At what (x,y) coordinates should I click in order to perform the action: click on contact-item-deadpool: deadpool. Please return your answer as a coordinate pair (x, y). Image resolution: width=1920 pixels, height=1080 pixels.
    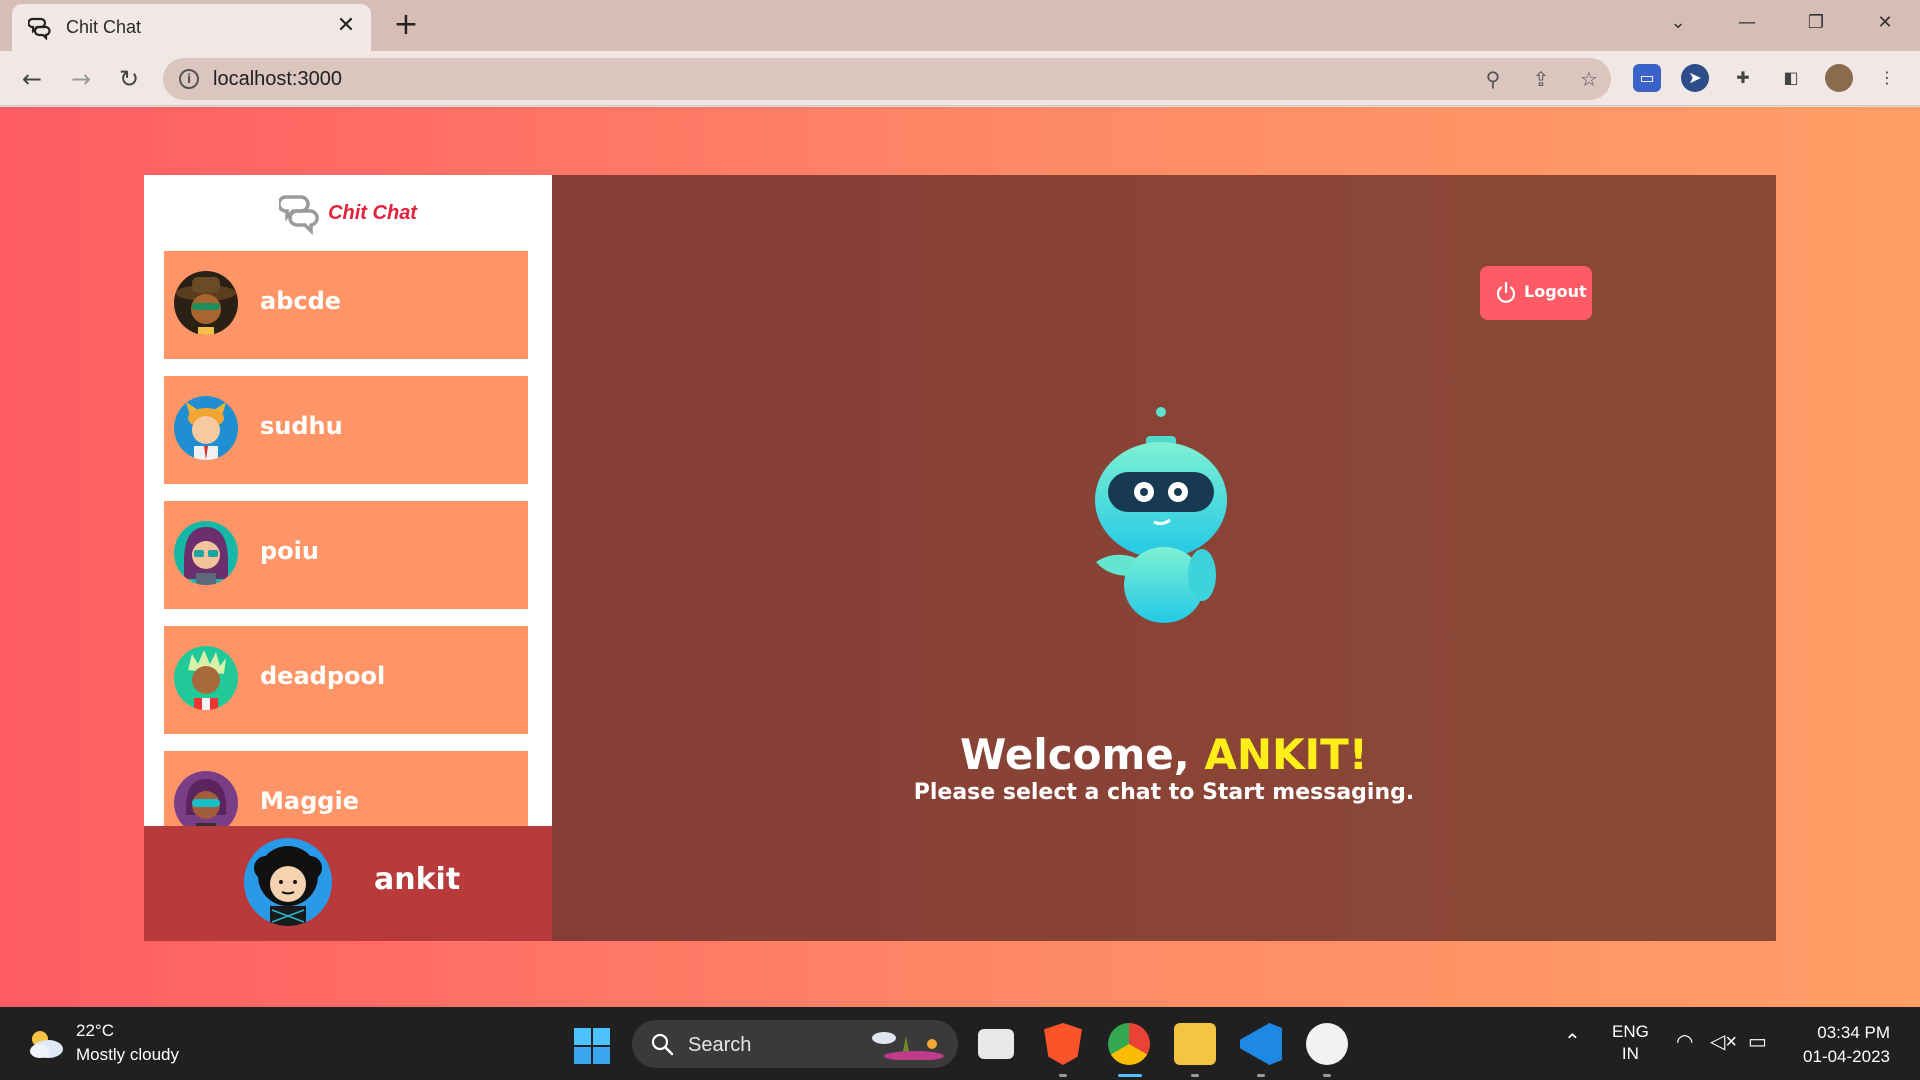
    Looking at the image, I should click on (346, 680).